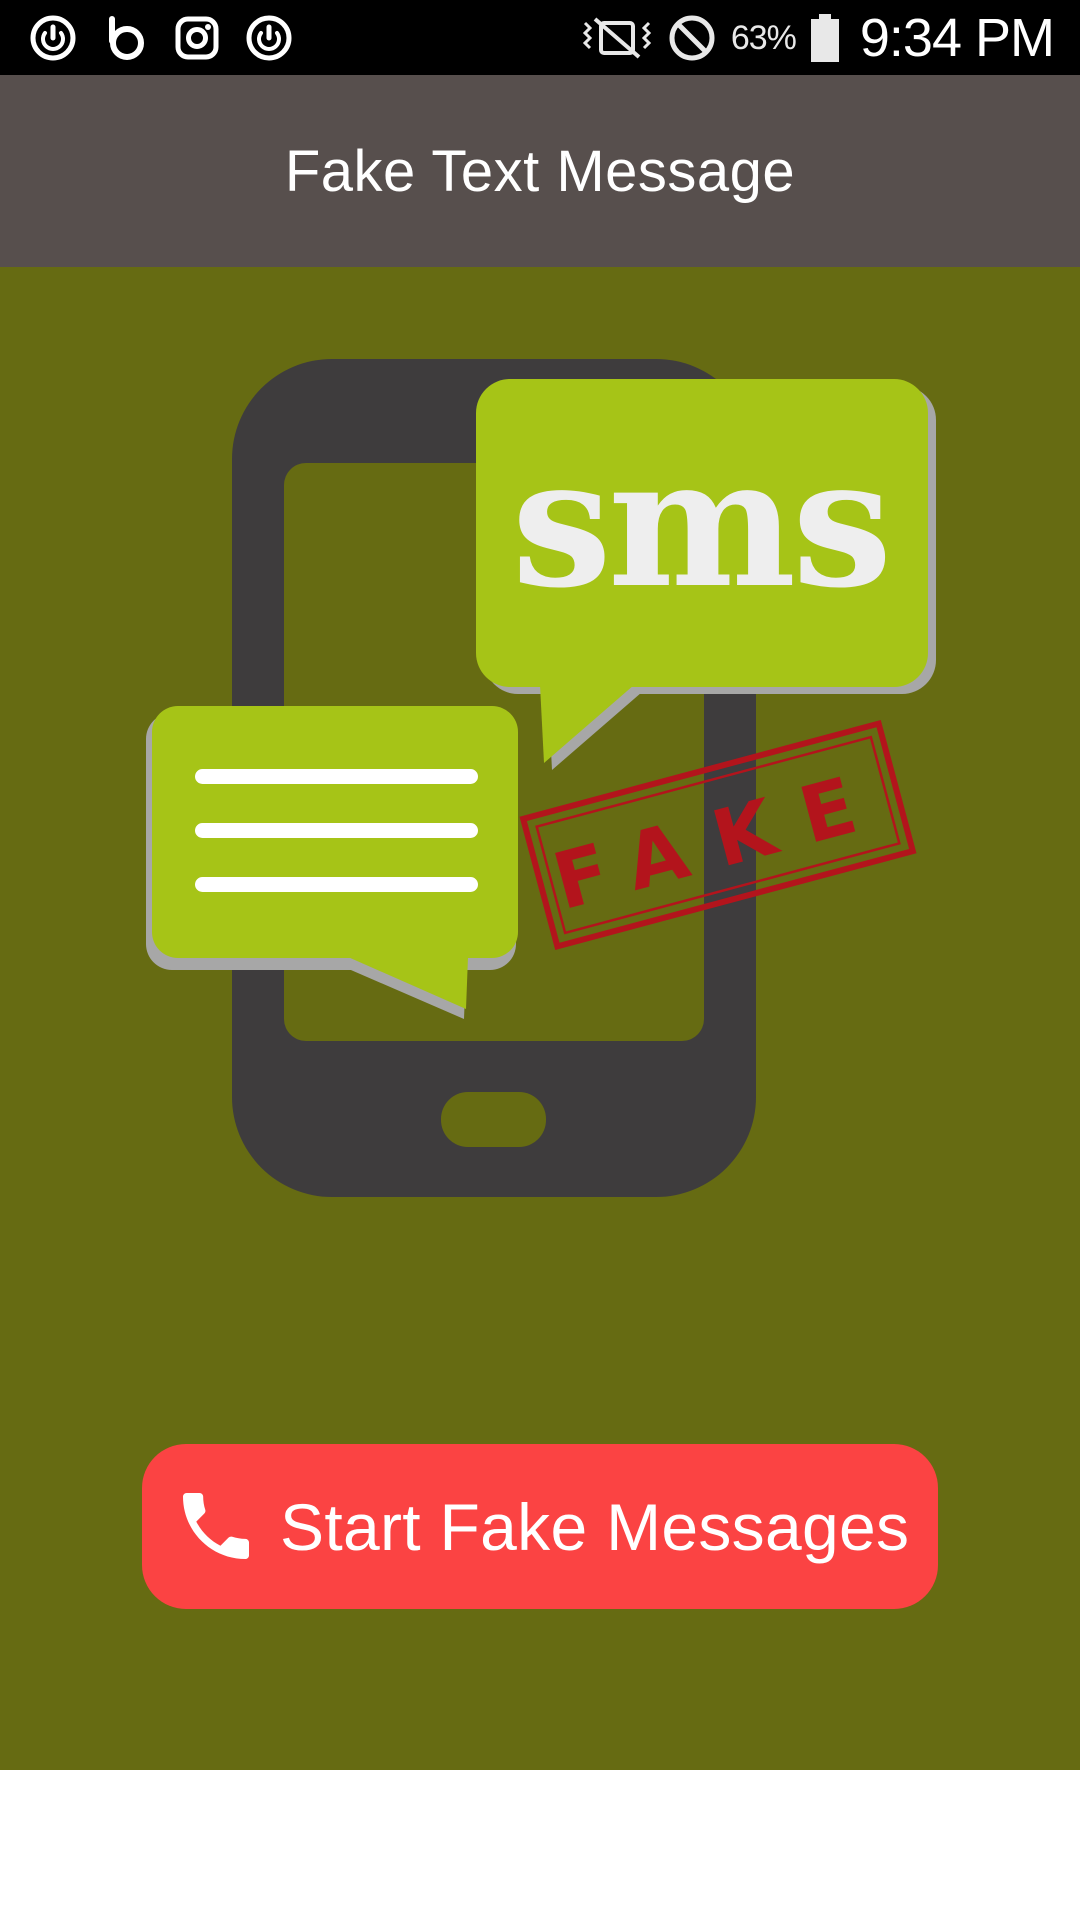 The height and width of the screenshot is (1920, 1080). What do you see at coordinates (824, 38) in the screenshot?
I see `battery-icon` at bounding box center [824, 38].